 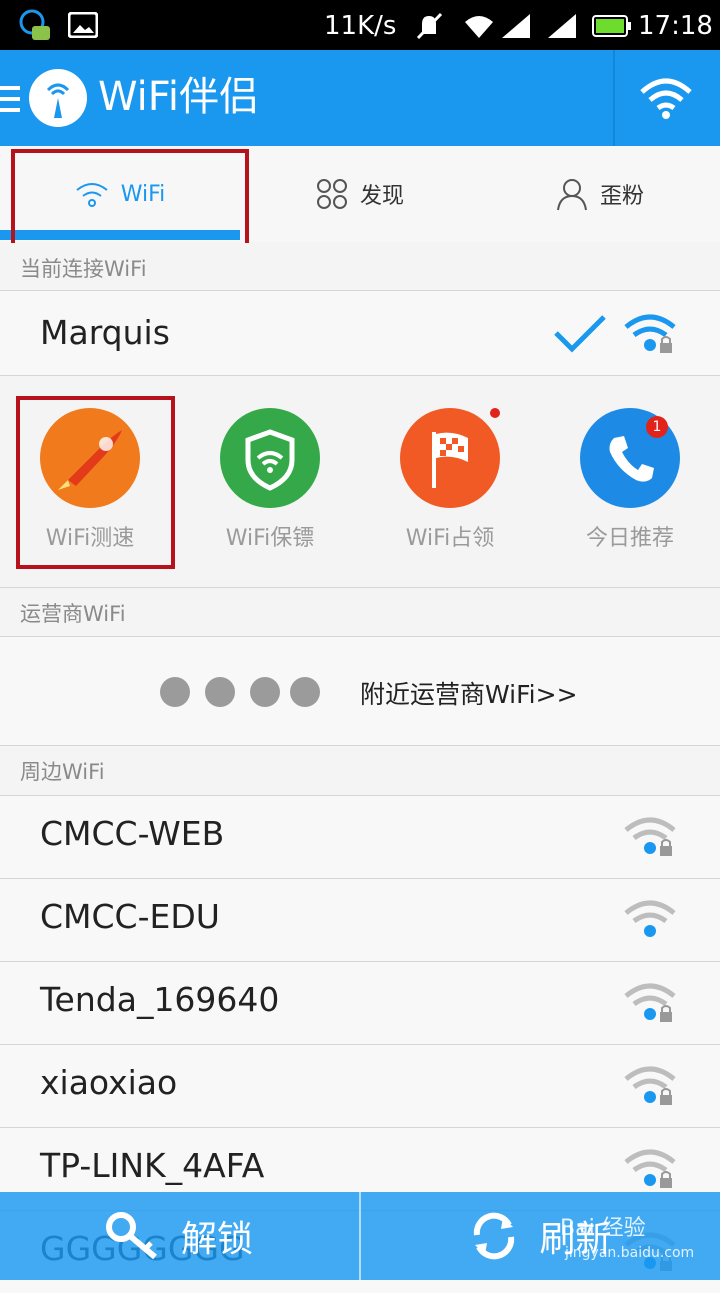 What do you see at coordinates (429, 26) in the screenshot?
I see `mute-icon` at bounding box center [429, 26].